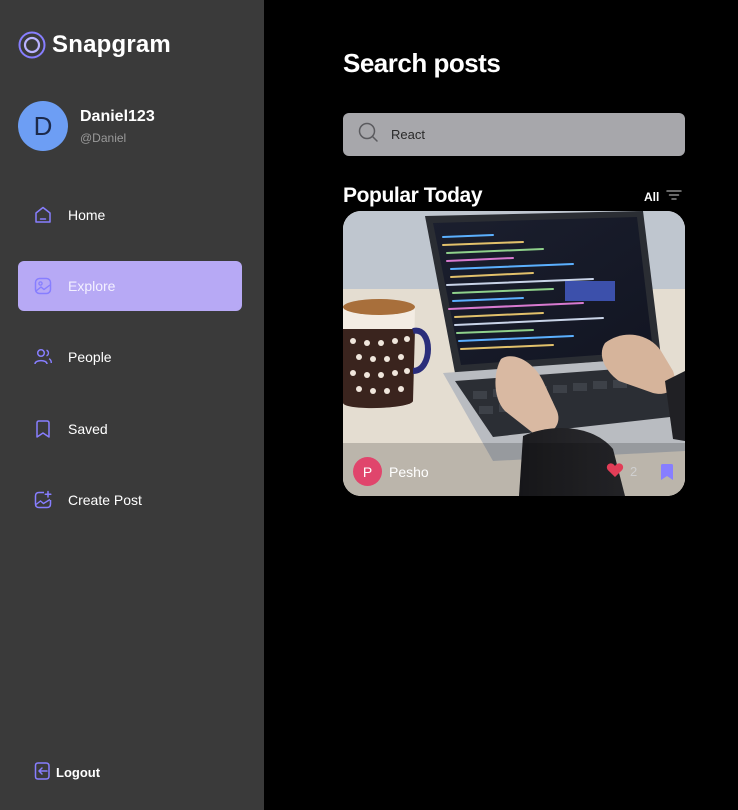 This screenshot has width=738, height=810. Describe the element at coordinates (663, 196) in the screenshot. I see `filter-button: All` at that location.